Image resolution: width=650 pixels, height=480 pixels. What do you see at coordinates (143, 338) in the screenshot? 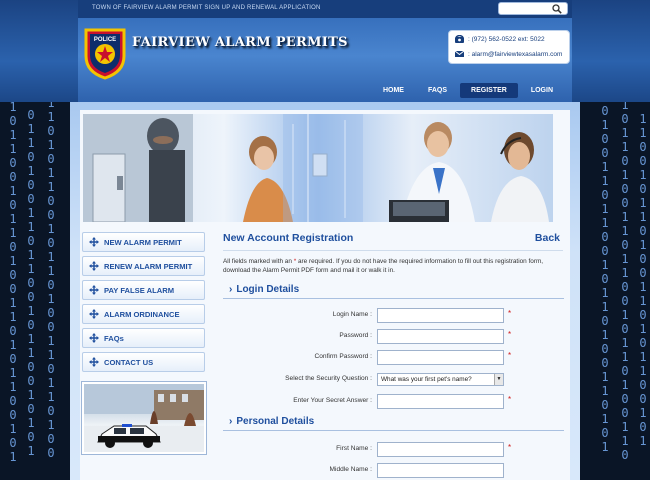
I see `sidebar-item-faqs: FAQs` at bounding box center [143, 338].